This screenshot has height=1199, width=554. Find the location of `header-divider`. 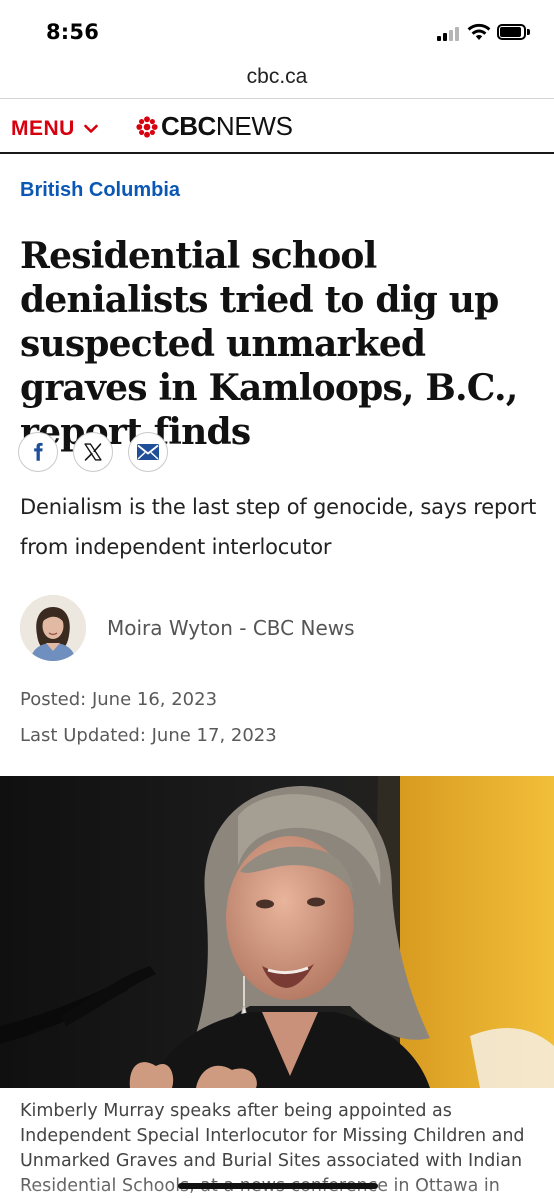

header-divider is located at coordinates (277, 153).